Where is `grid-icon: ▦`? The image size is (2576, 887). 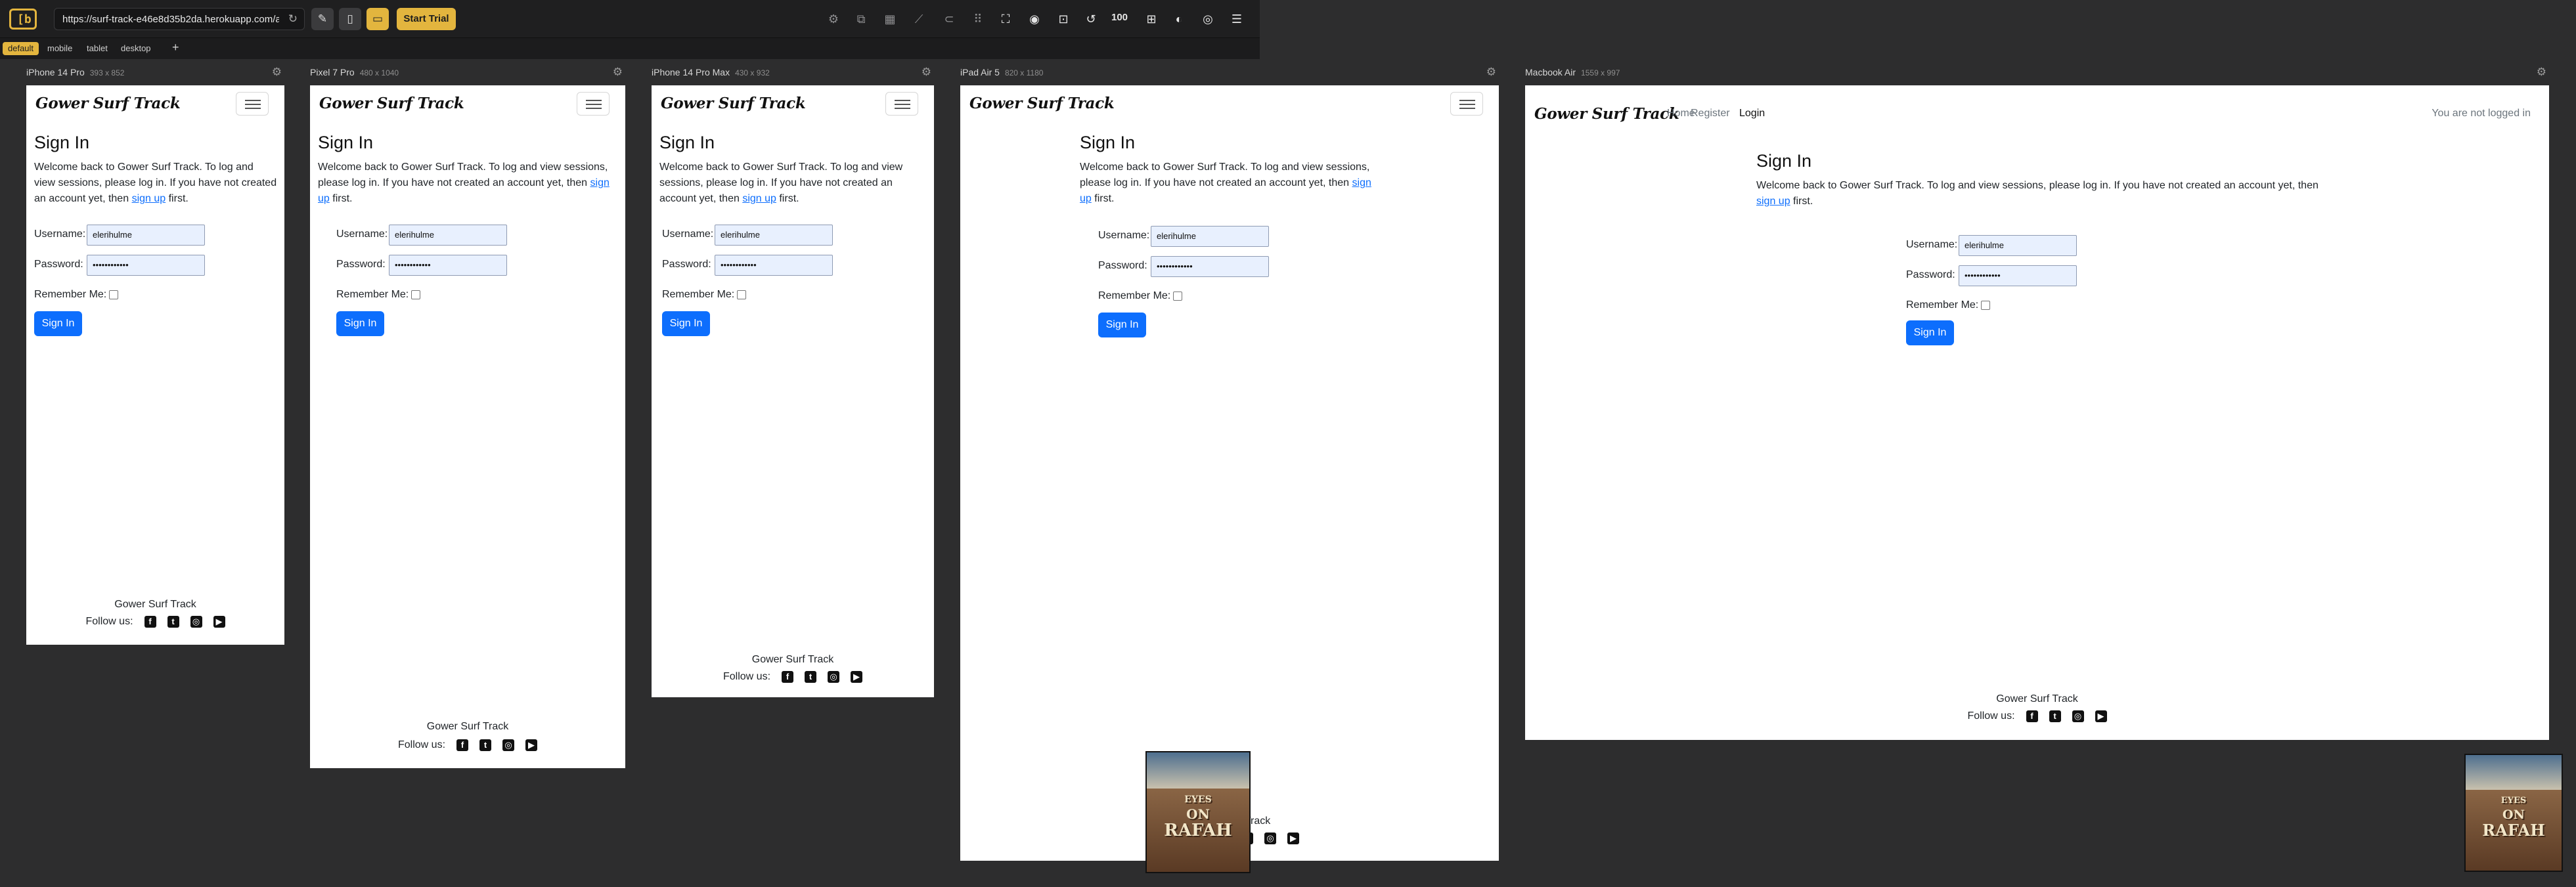 grid-icon: ▦ is located at coordinates (890, 19).